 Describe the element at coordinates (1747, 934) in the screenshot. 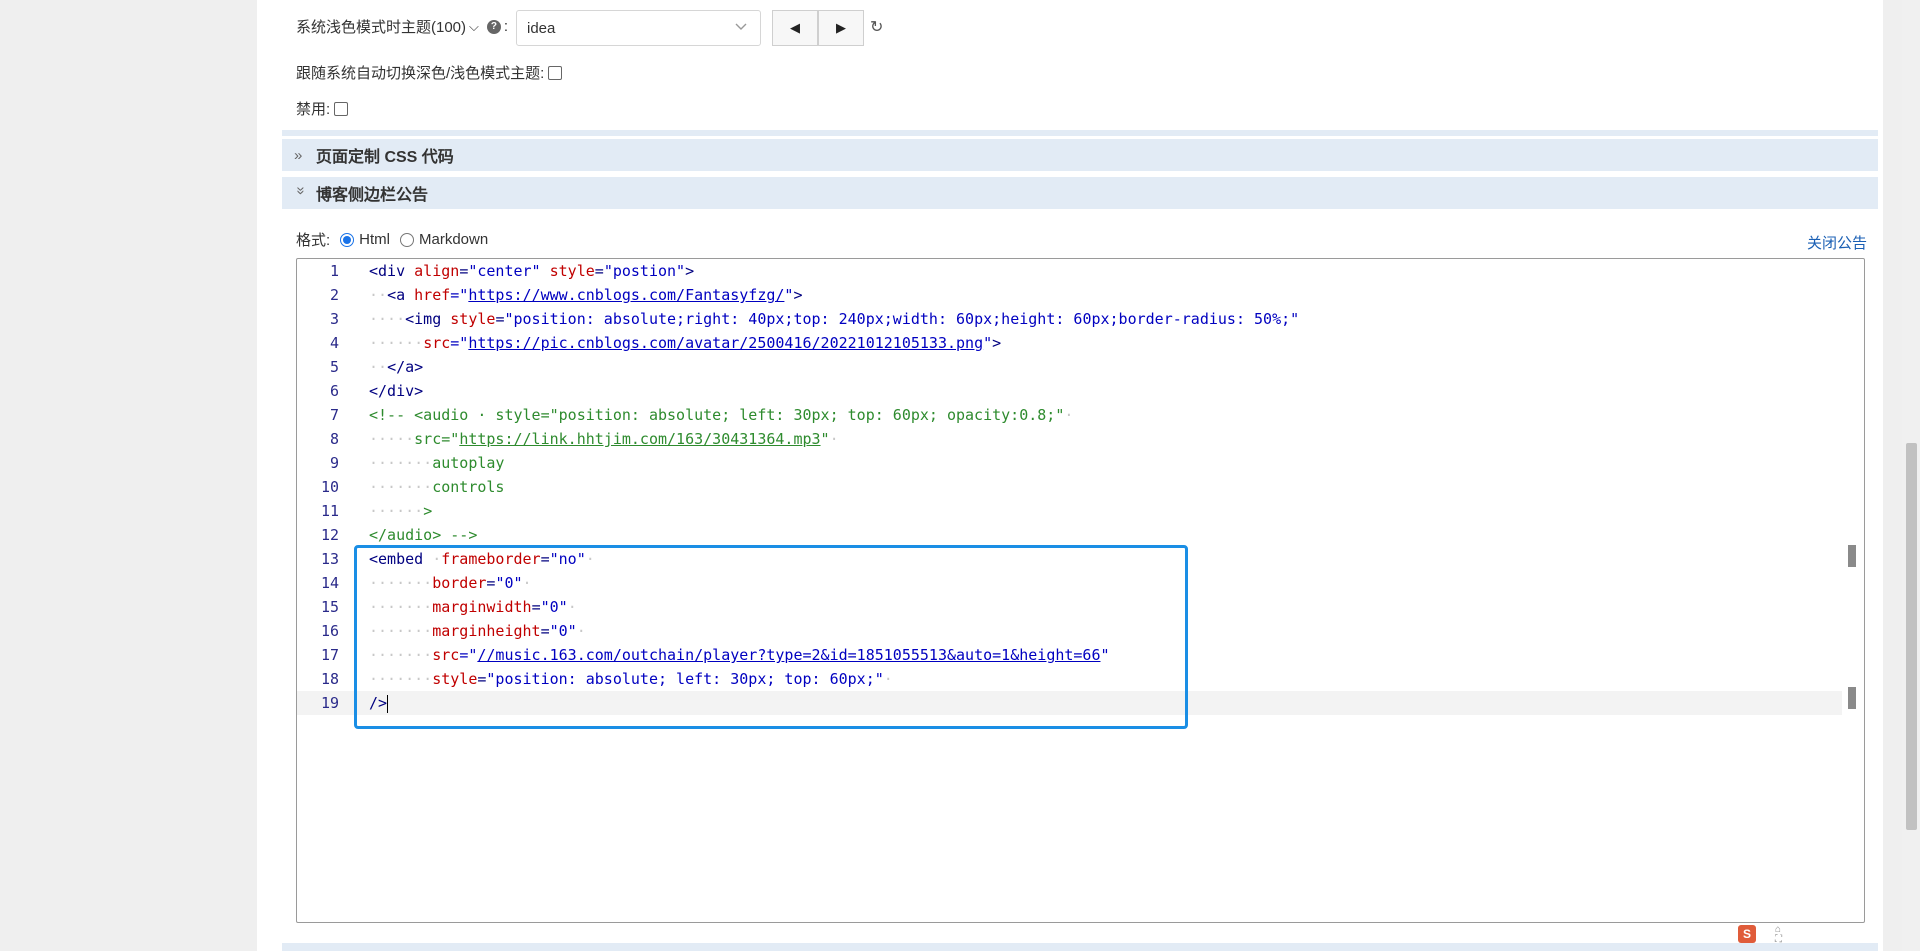

I see `sogou-logo-icon: S` at that location.